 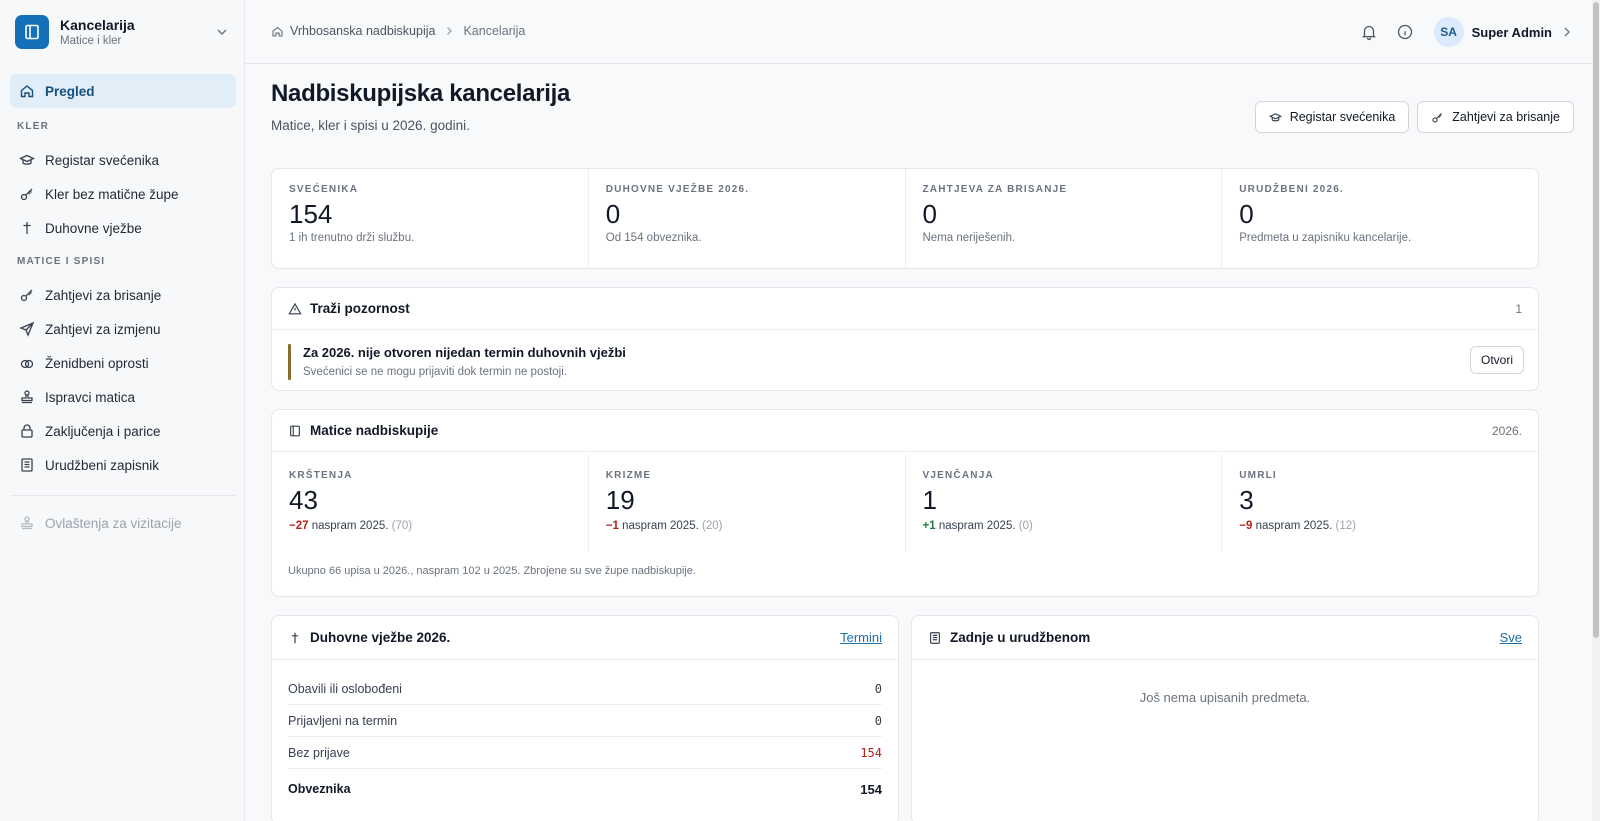 I want to click on sidebar-item-kler-bez-zupe: Kler bez matične župe, so click(x=123, y=194).